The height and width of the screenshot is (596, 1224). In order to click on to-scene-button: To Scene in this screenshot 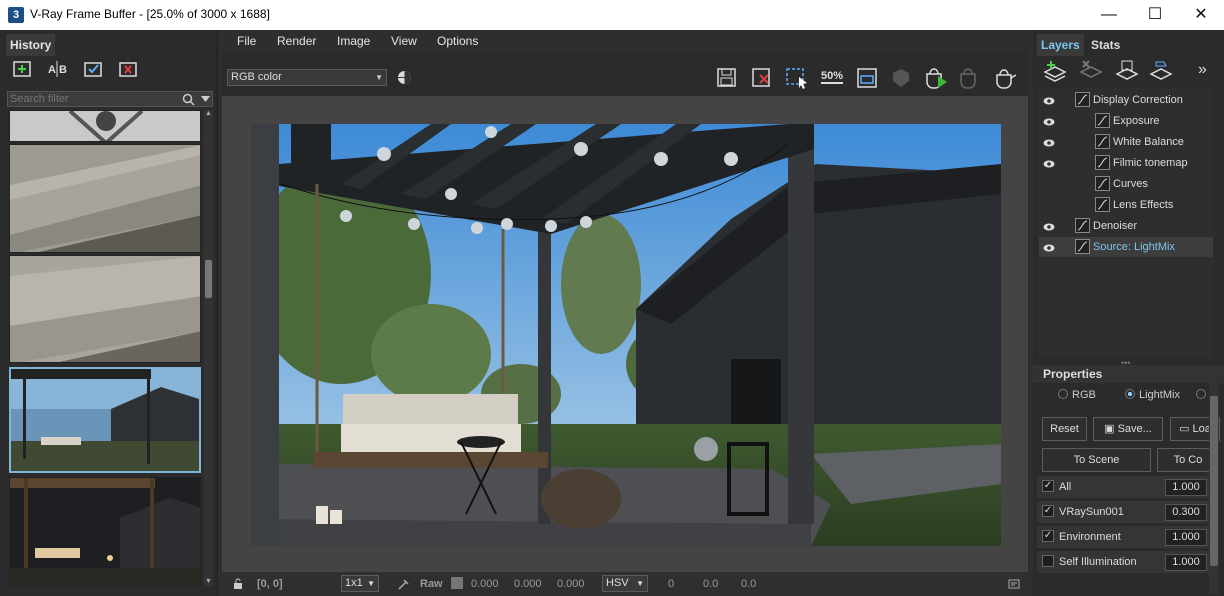, I will do `click(1096, 460)`.